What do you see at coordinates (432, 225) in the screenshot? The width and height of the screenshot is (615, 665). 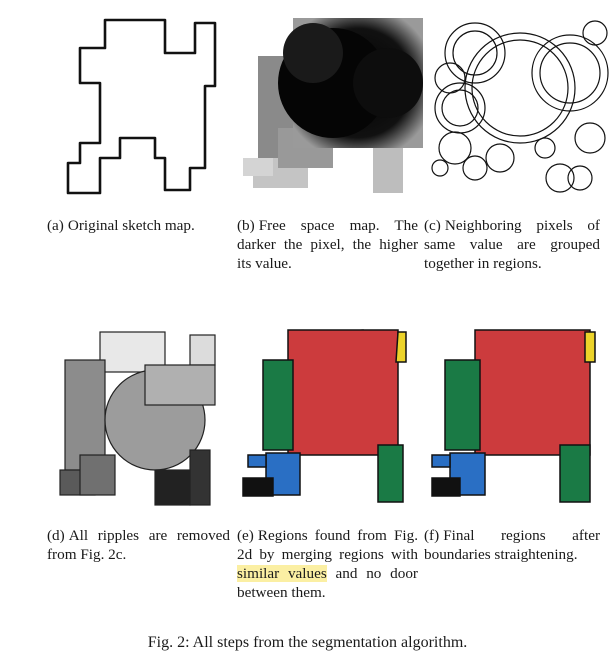 I see `caption-c-label: (c)` at bounding box center [432, 225].